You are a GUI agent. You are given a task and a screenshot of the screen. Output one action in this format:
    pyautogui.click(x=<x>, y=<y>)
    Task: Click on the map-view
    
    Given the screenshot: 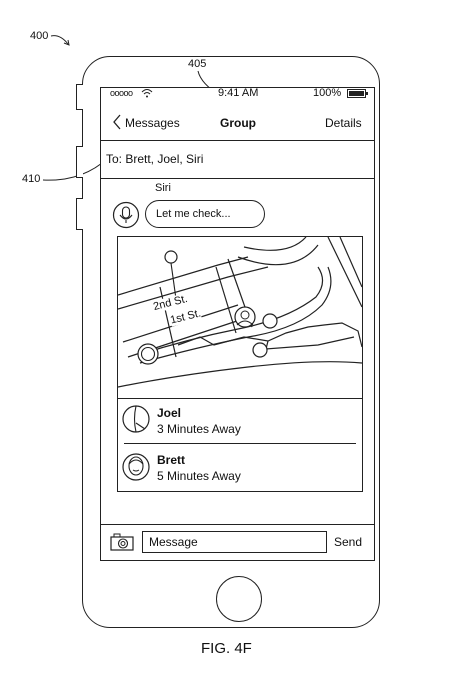 What is the action you would take?
    pyautogui.click(x=240, y=317)
    